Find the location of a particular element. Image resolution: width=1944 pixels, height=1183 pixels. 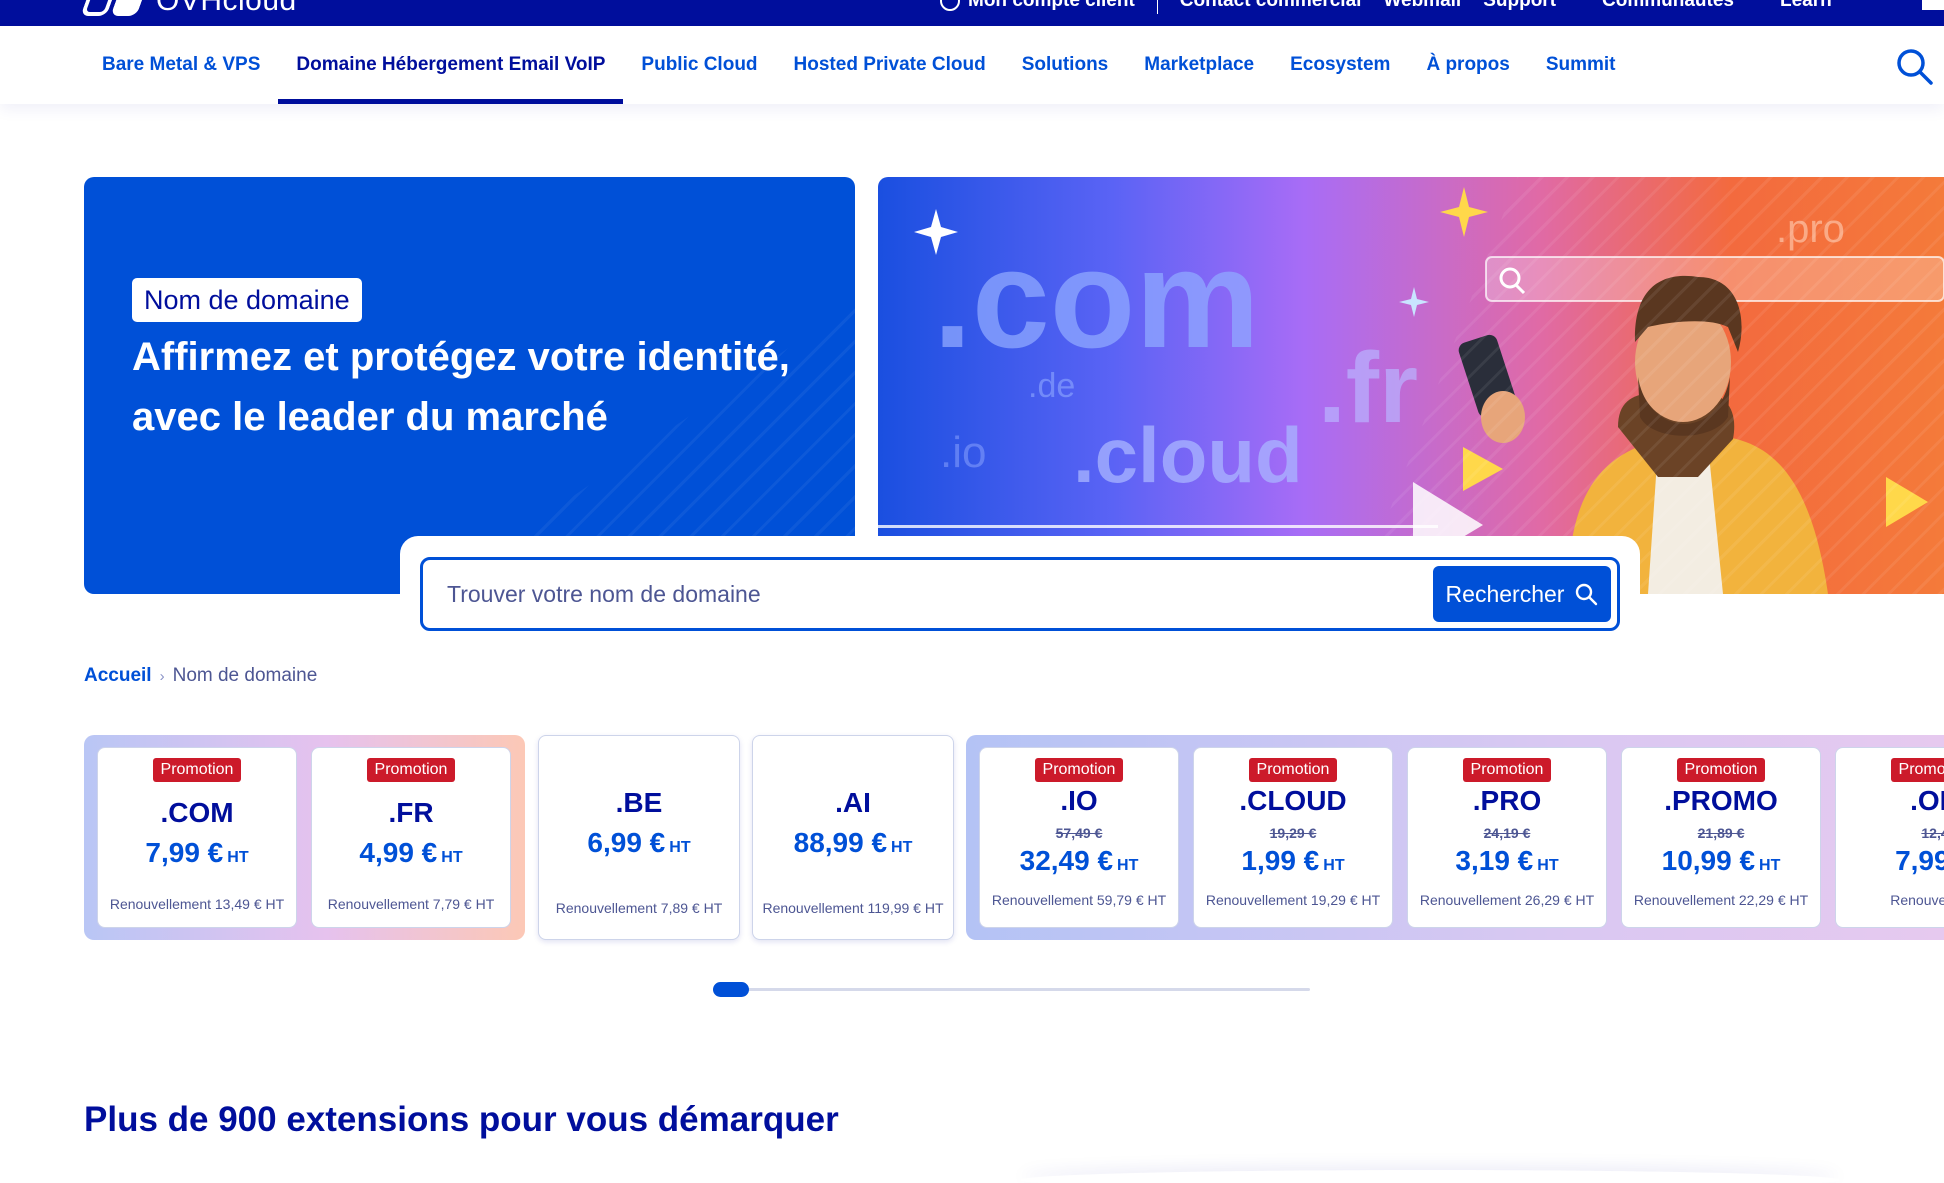

price-value: 10,99 € is located at coordinates (1708, 860).